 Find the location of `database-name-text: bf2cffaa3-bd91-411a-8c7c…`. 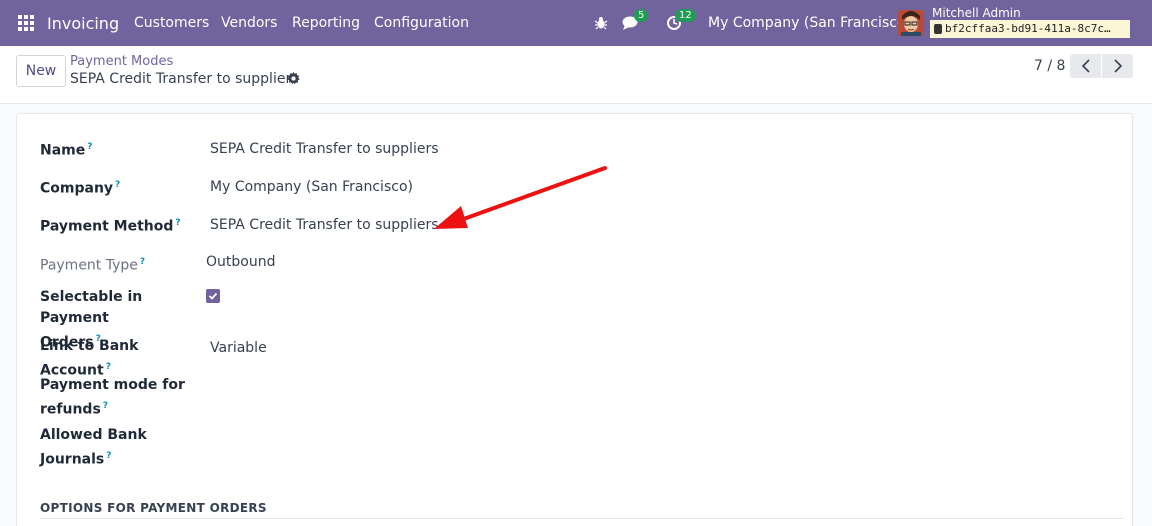

database-name-text: bf2cffaa3-bd91-411a-8c7c… is located at coordinates (1028, 28).